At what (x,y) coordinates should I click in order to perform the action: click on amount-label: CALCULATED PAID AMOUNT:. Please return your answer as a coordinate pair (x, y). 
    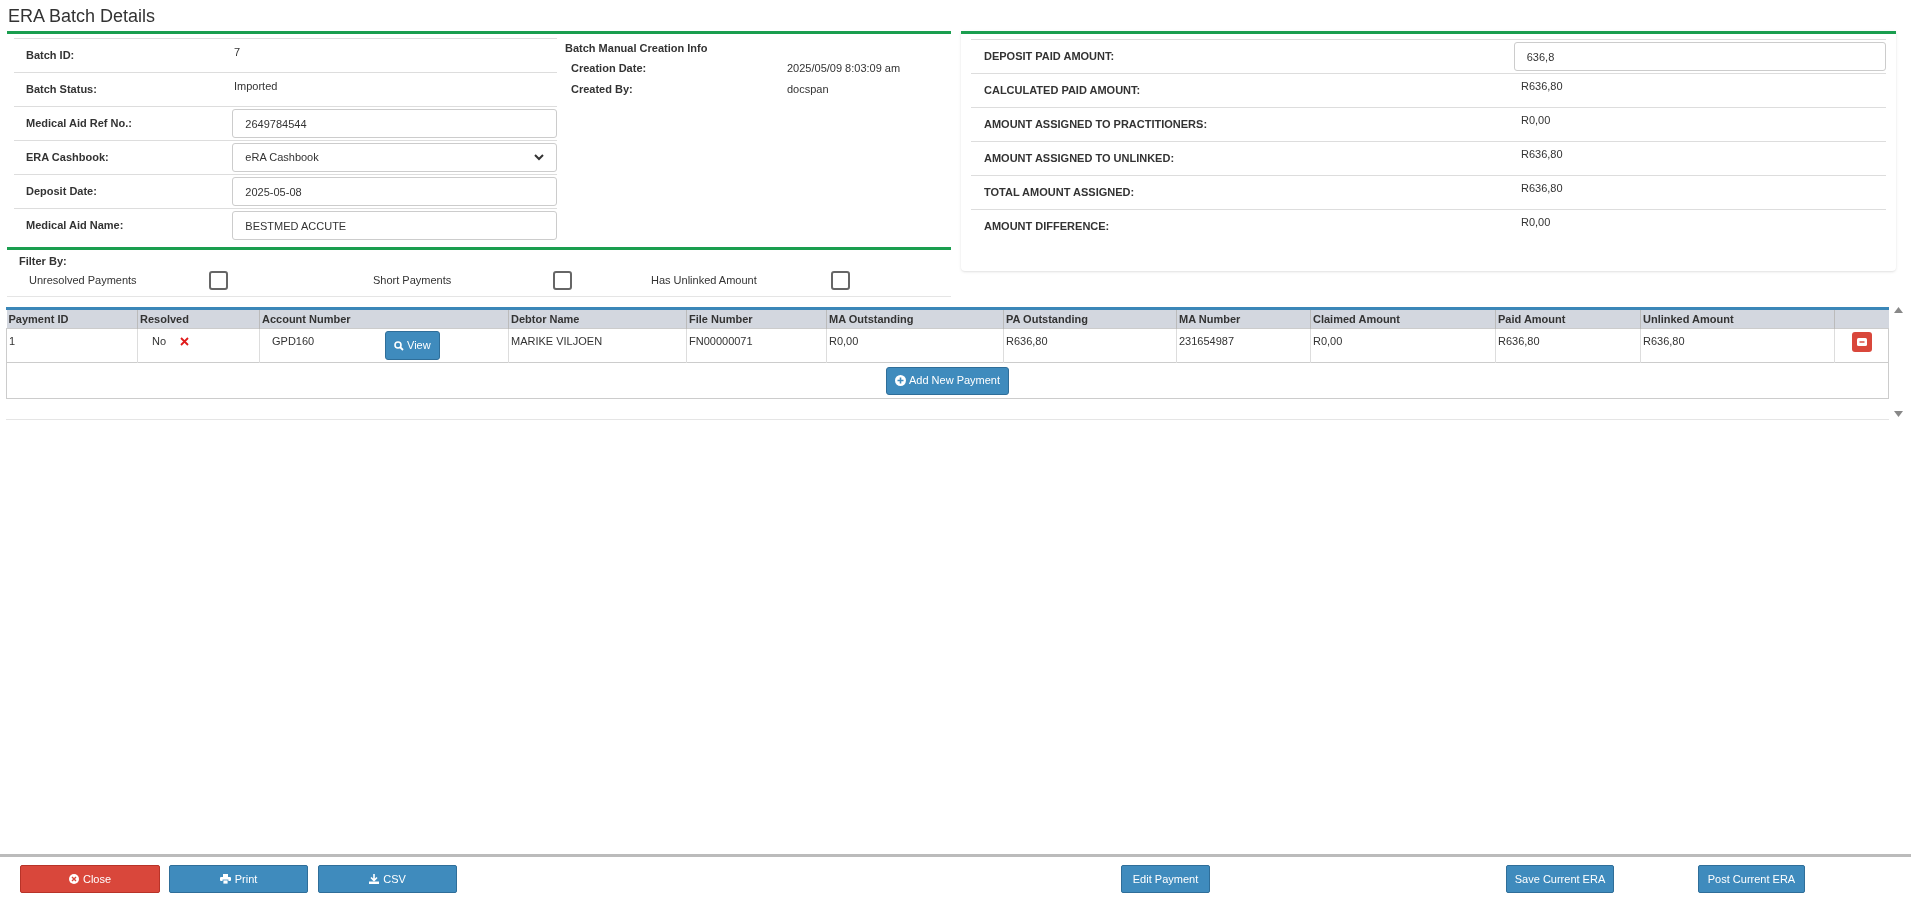
    Looking at the image, I should click on (1062, 91).